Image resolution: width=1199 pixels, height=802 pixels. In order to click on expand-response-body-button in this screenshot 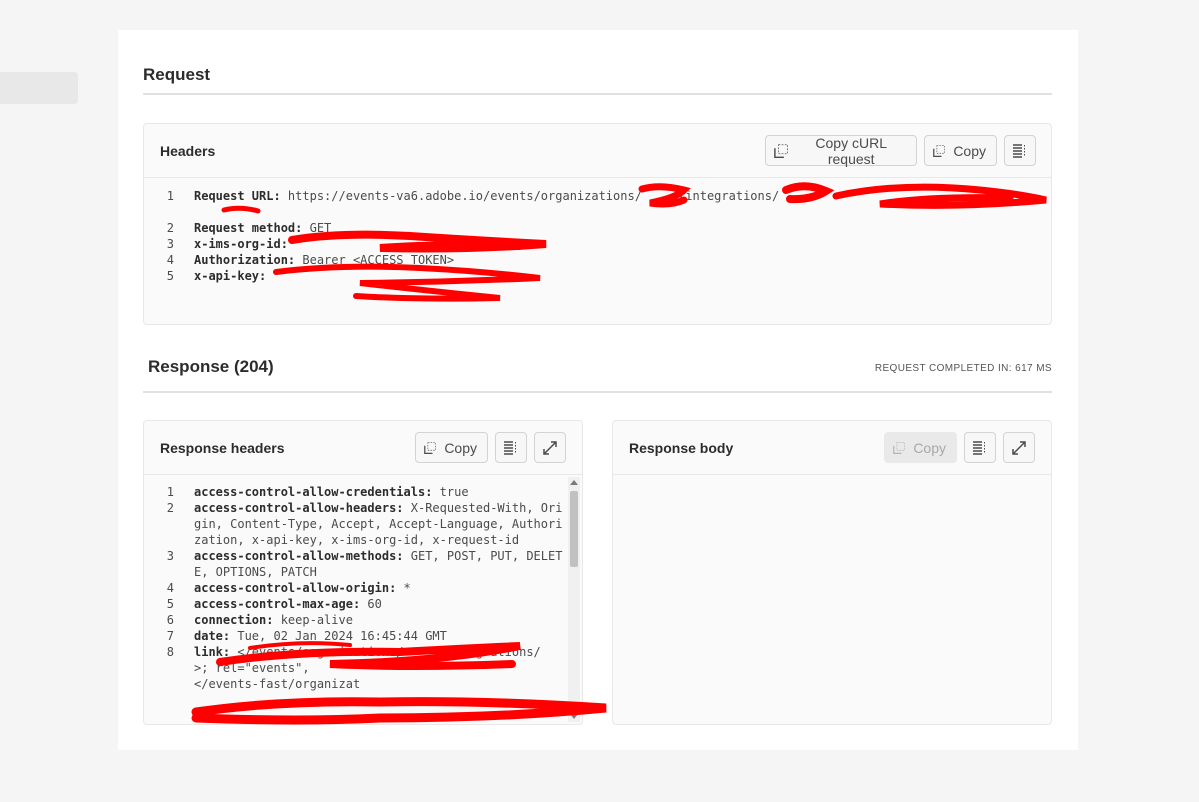, I will do `click(1019, 447)`.